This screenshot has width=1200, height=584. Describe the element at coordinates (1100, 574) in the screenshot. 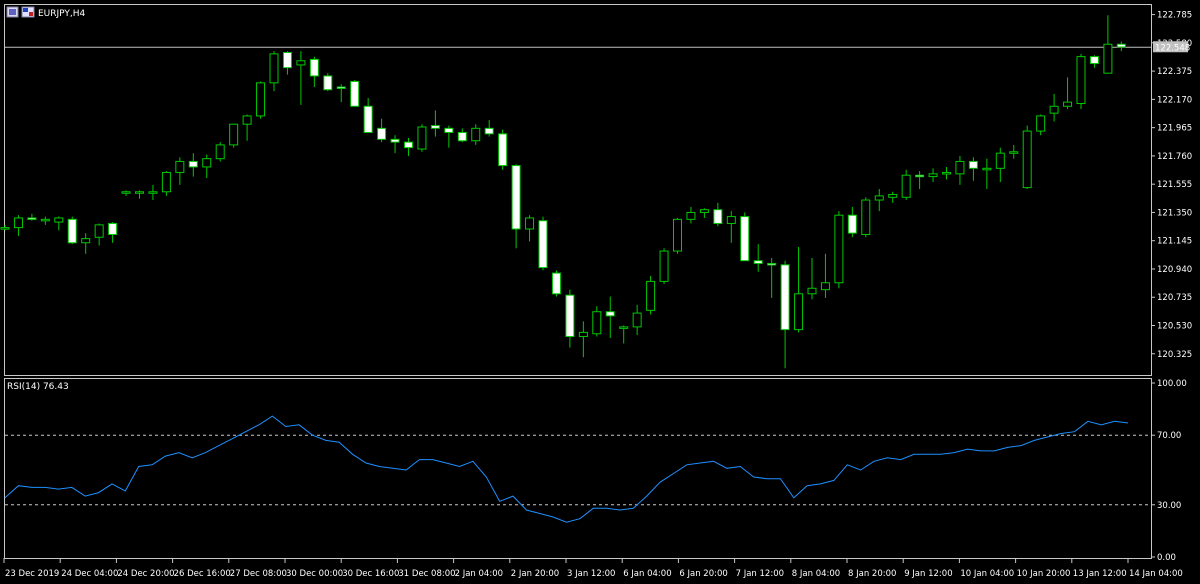

I see `time-tick-label: 13 Jan 12:00` at that location.